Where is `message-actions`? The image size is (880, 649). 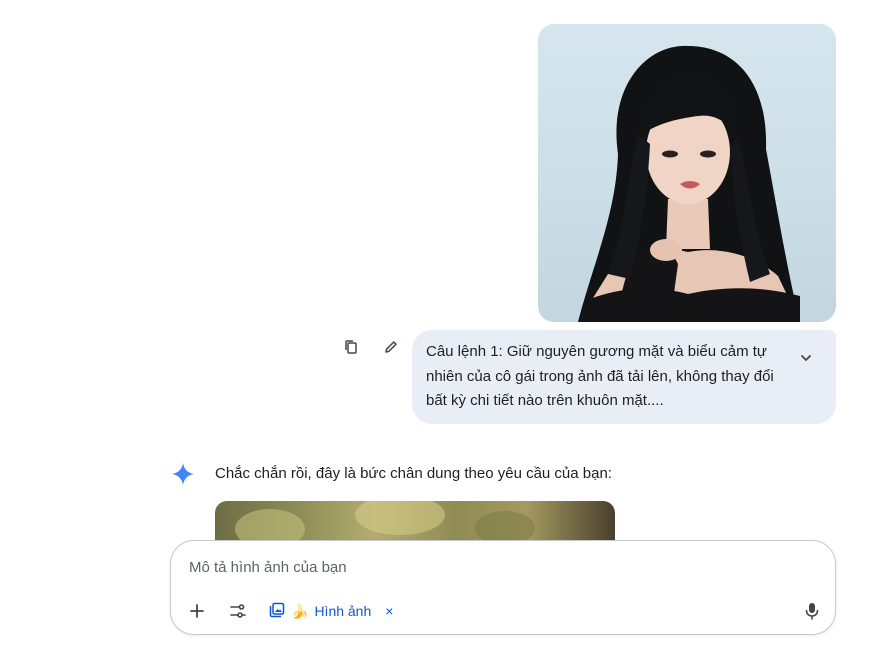
message-actions is located at coordinates (371, 347).